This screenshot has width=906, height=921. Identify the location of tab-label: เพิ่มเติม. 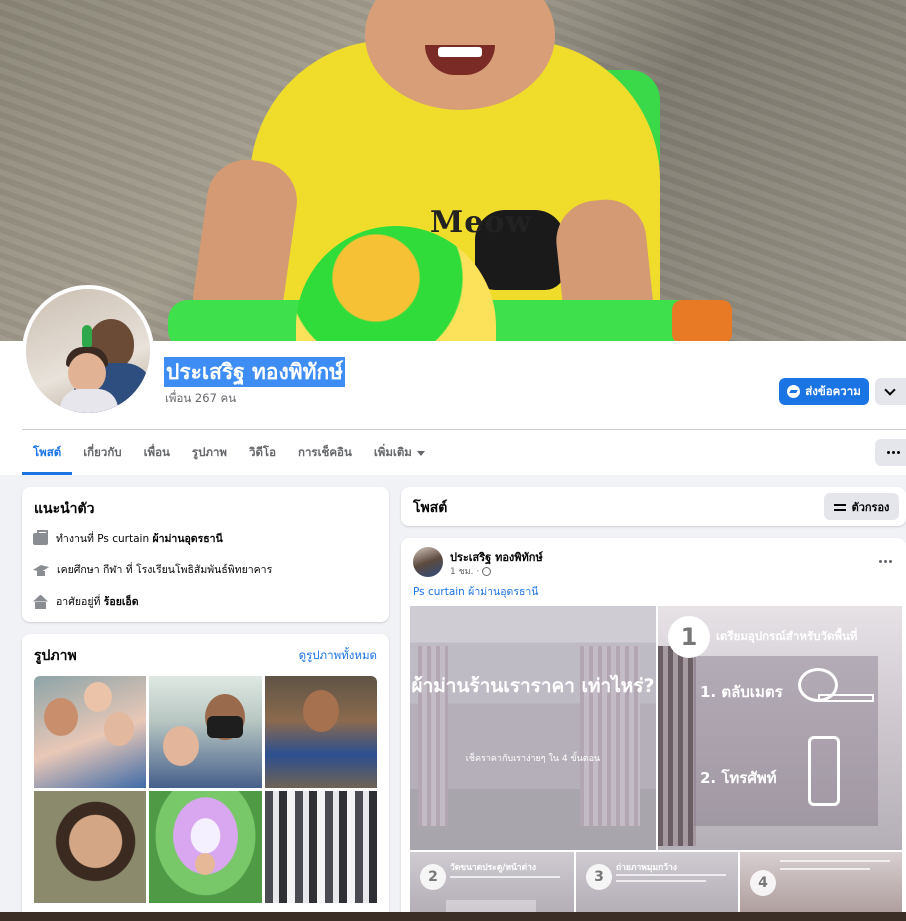
(392, 452).